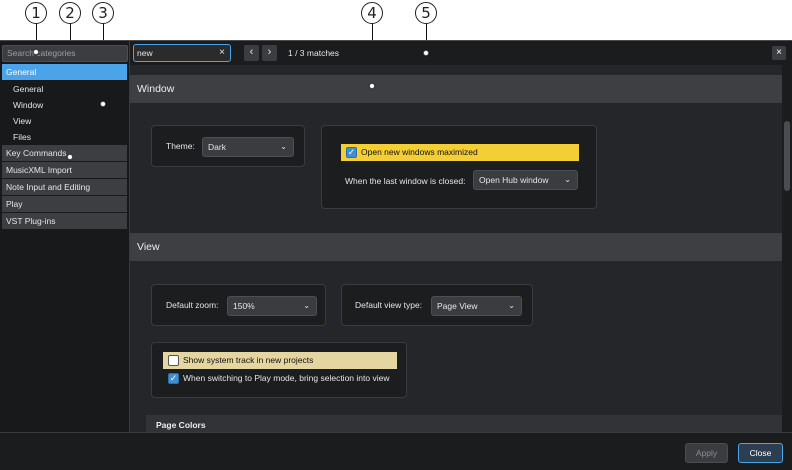  Describe the element at coordinates (244, 306) in the screenshot. I see `default-zoom-value: 150%` at that location.